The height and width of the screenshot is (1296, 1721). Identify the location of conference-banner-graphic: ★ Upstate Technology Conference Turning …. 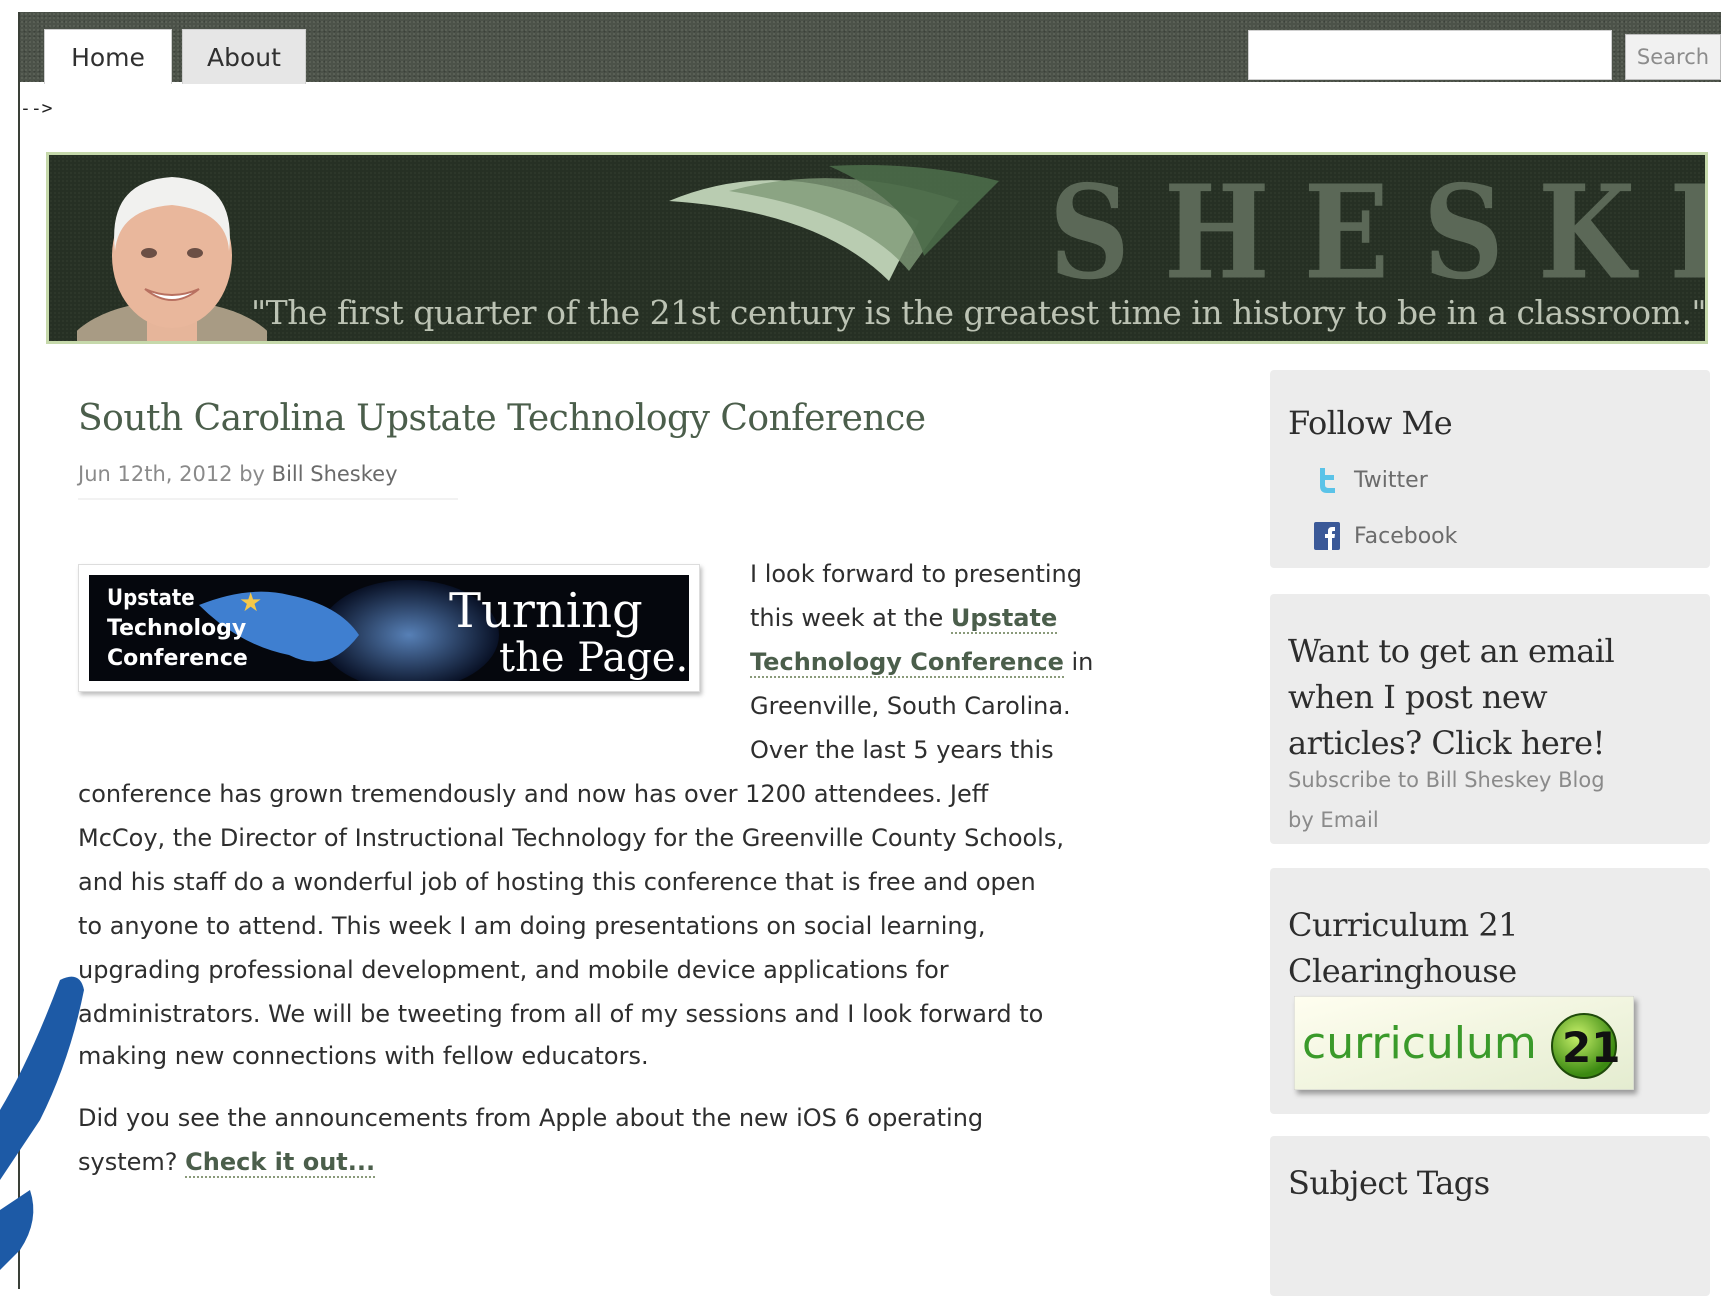
(389, 628).